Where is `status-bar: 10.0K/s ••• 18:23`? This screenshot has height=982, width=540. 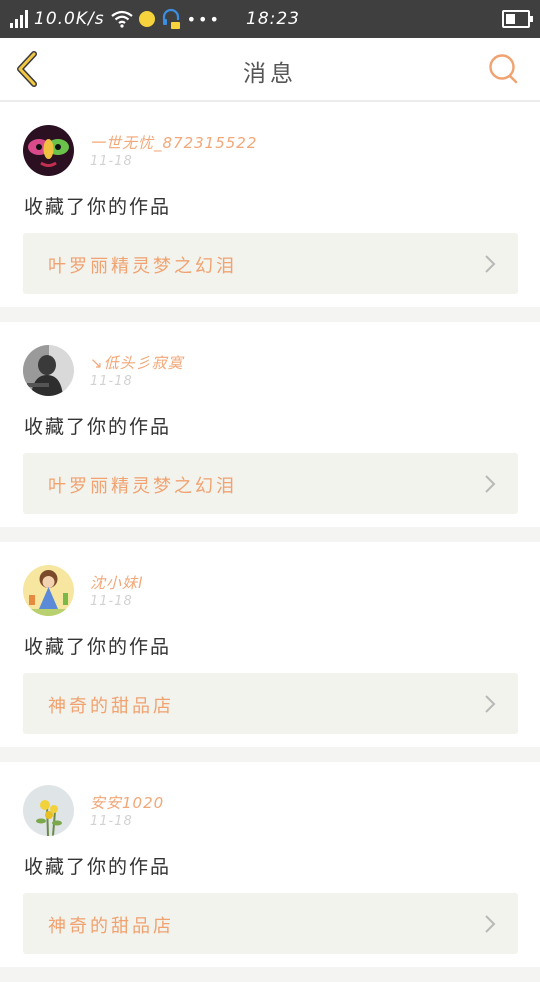 status-bar: 10.0K/s ••• 18:23 is located at coordinates (270, 19).